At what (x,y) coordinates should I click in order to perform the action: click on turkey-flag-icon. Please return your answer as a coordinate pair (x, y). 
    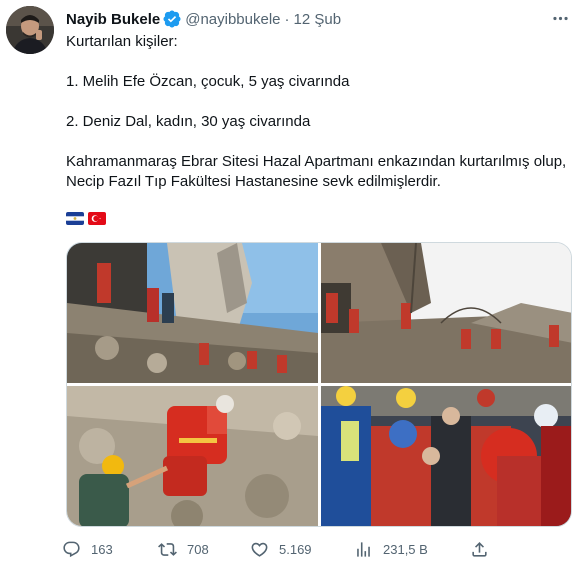
    Looking at the image, I should click on (97, 218).